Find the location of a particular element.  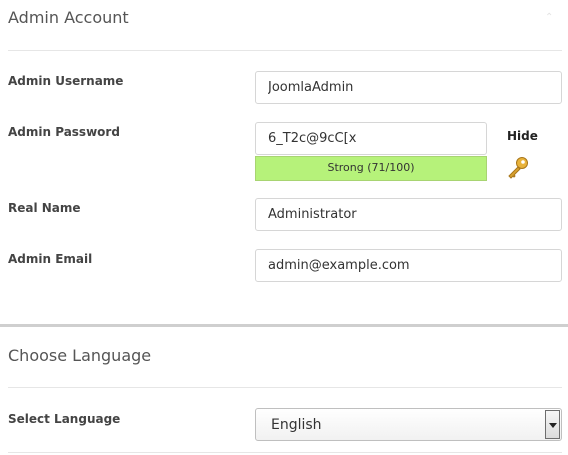

admin-username-label: Admin Username is located at coordinates (66, 81).